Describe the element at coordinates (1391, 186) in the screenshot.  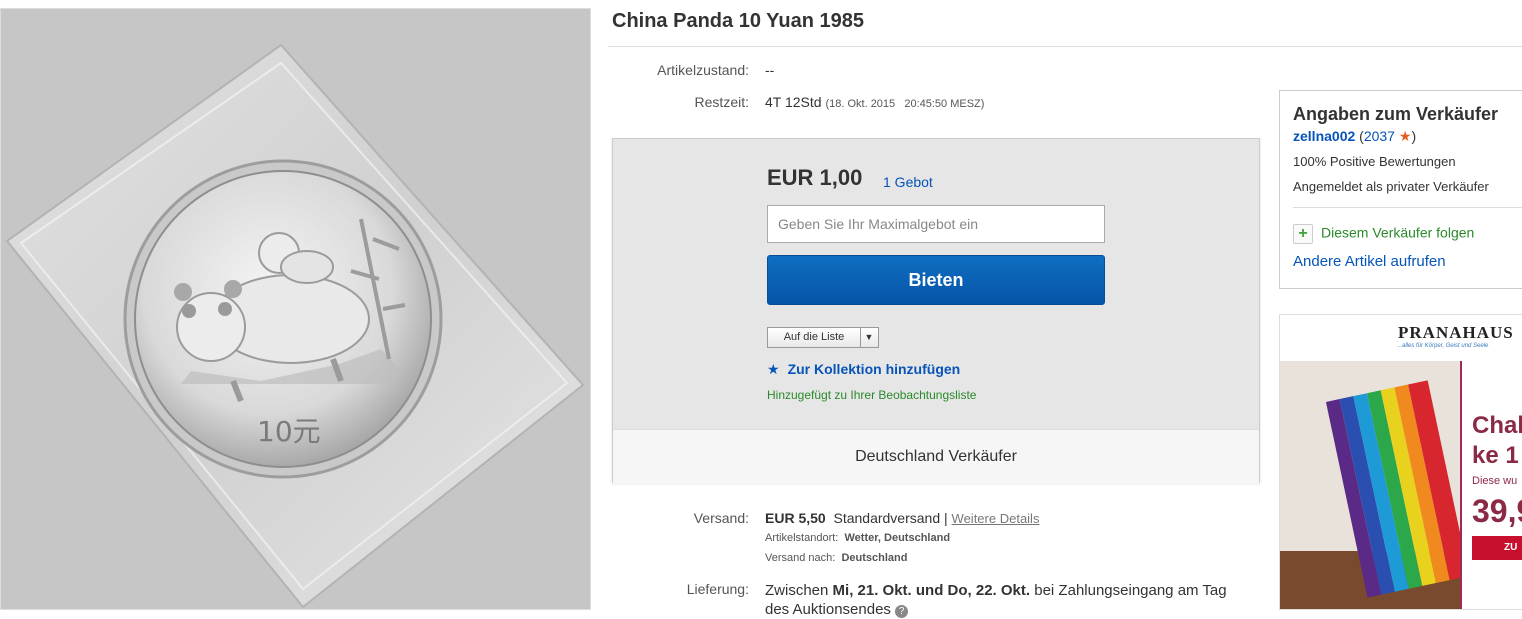
I see `seller-type: Angemeldet als privater Verkäufer` at that location.